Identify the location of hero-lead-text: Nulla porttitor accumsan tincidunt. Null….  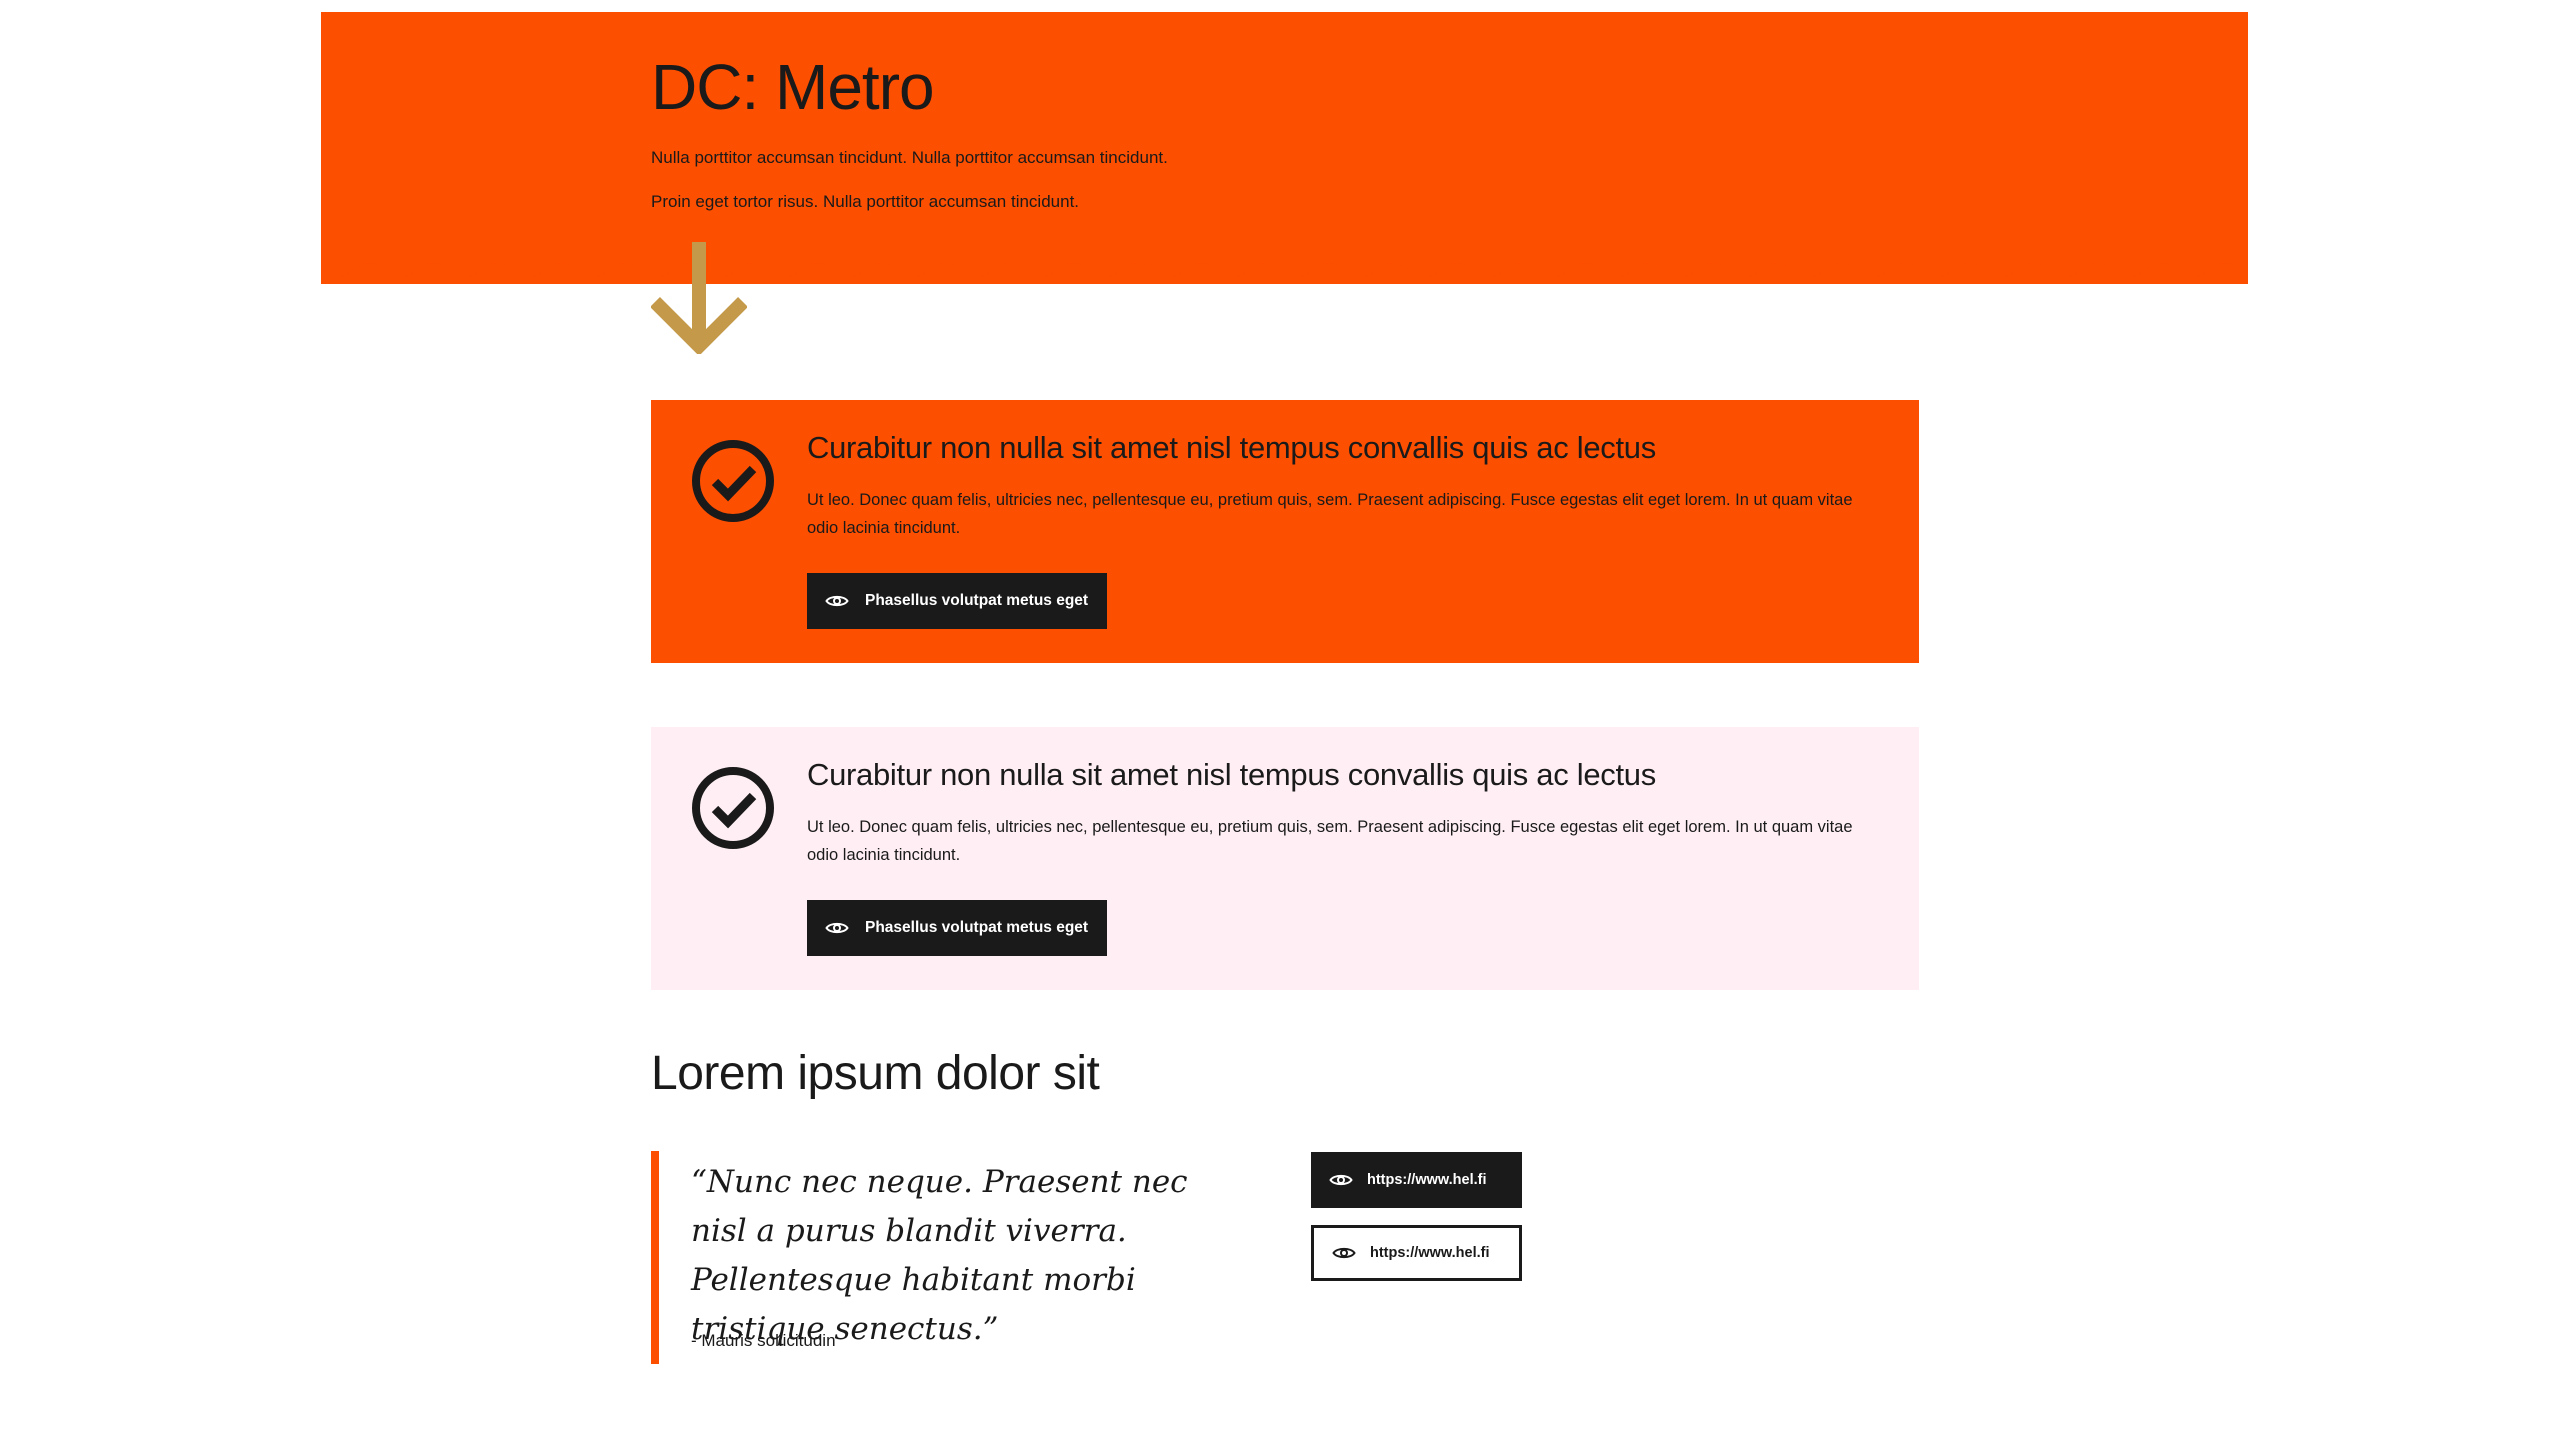
(909, 157).